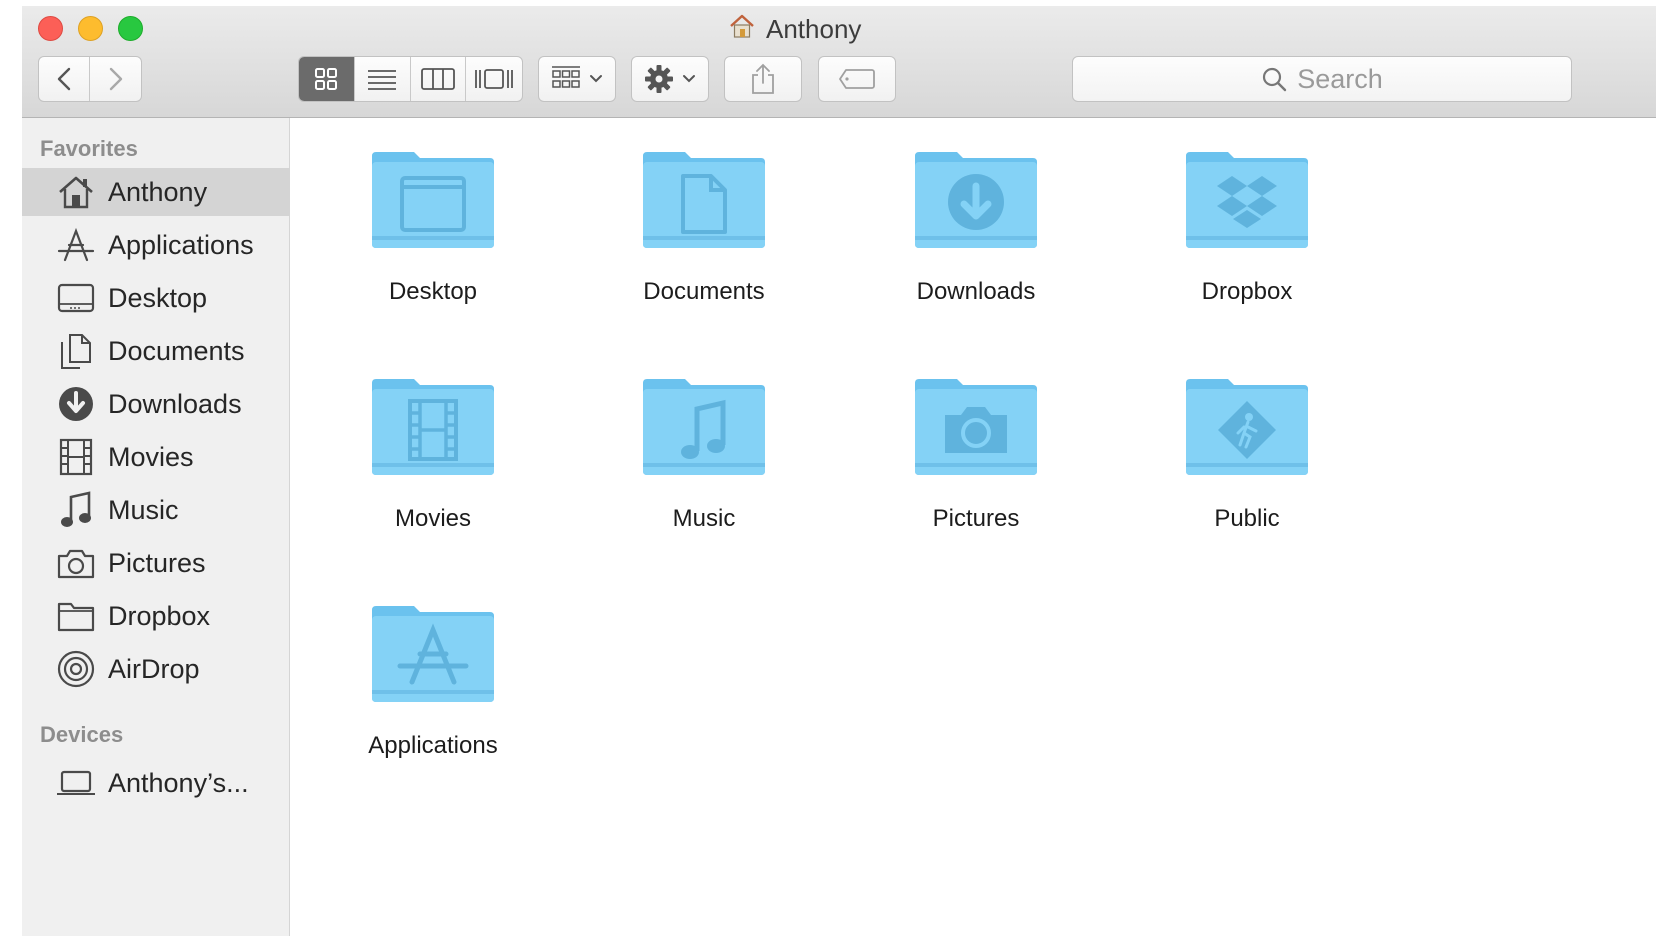  I want to click on cover-flow-icon, so click(494, 79).